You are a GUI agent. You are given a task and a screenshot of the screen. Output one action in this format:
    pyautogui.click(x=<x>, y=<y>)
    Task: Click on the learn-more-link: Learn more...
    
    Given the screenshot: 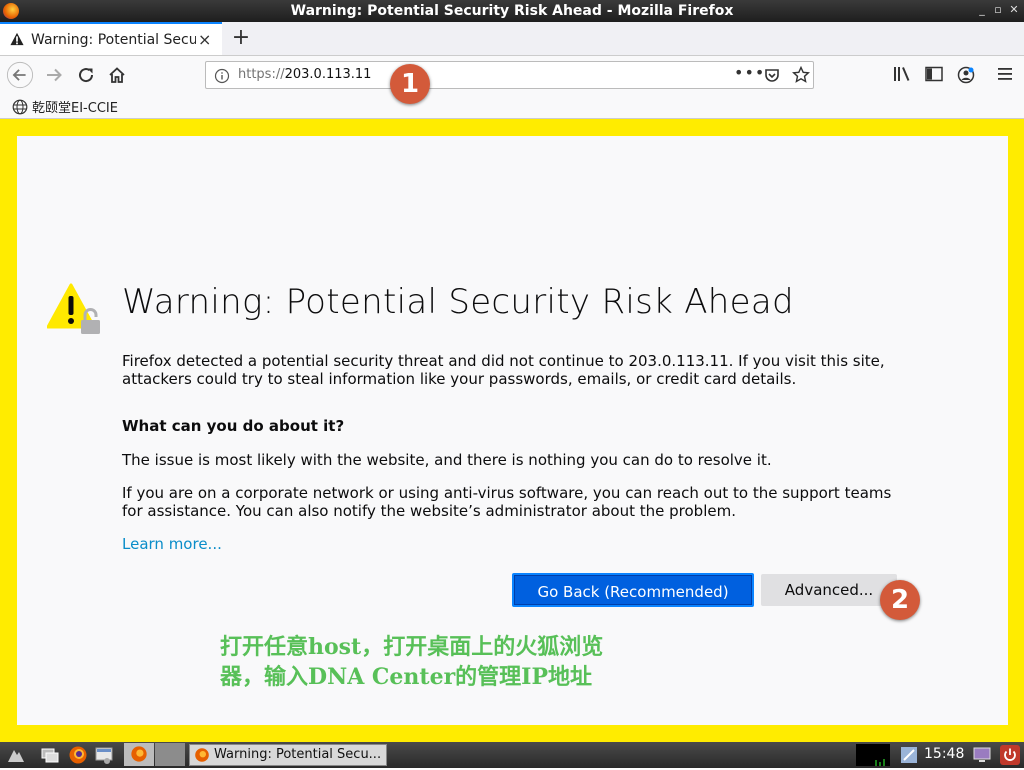 What is the action you would take?
    pyautogui.click(x=172, y=544)
    